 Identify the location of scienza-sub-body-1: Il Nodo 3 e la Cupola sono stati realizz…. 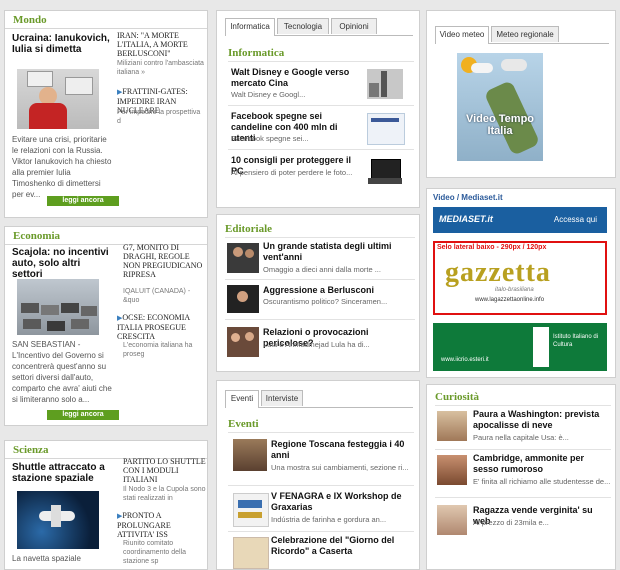
(164, 494).